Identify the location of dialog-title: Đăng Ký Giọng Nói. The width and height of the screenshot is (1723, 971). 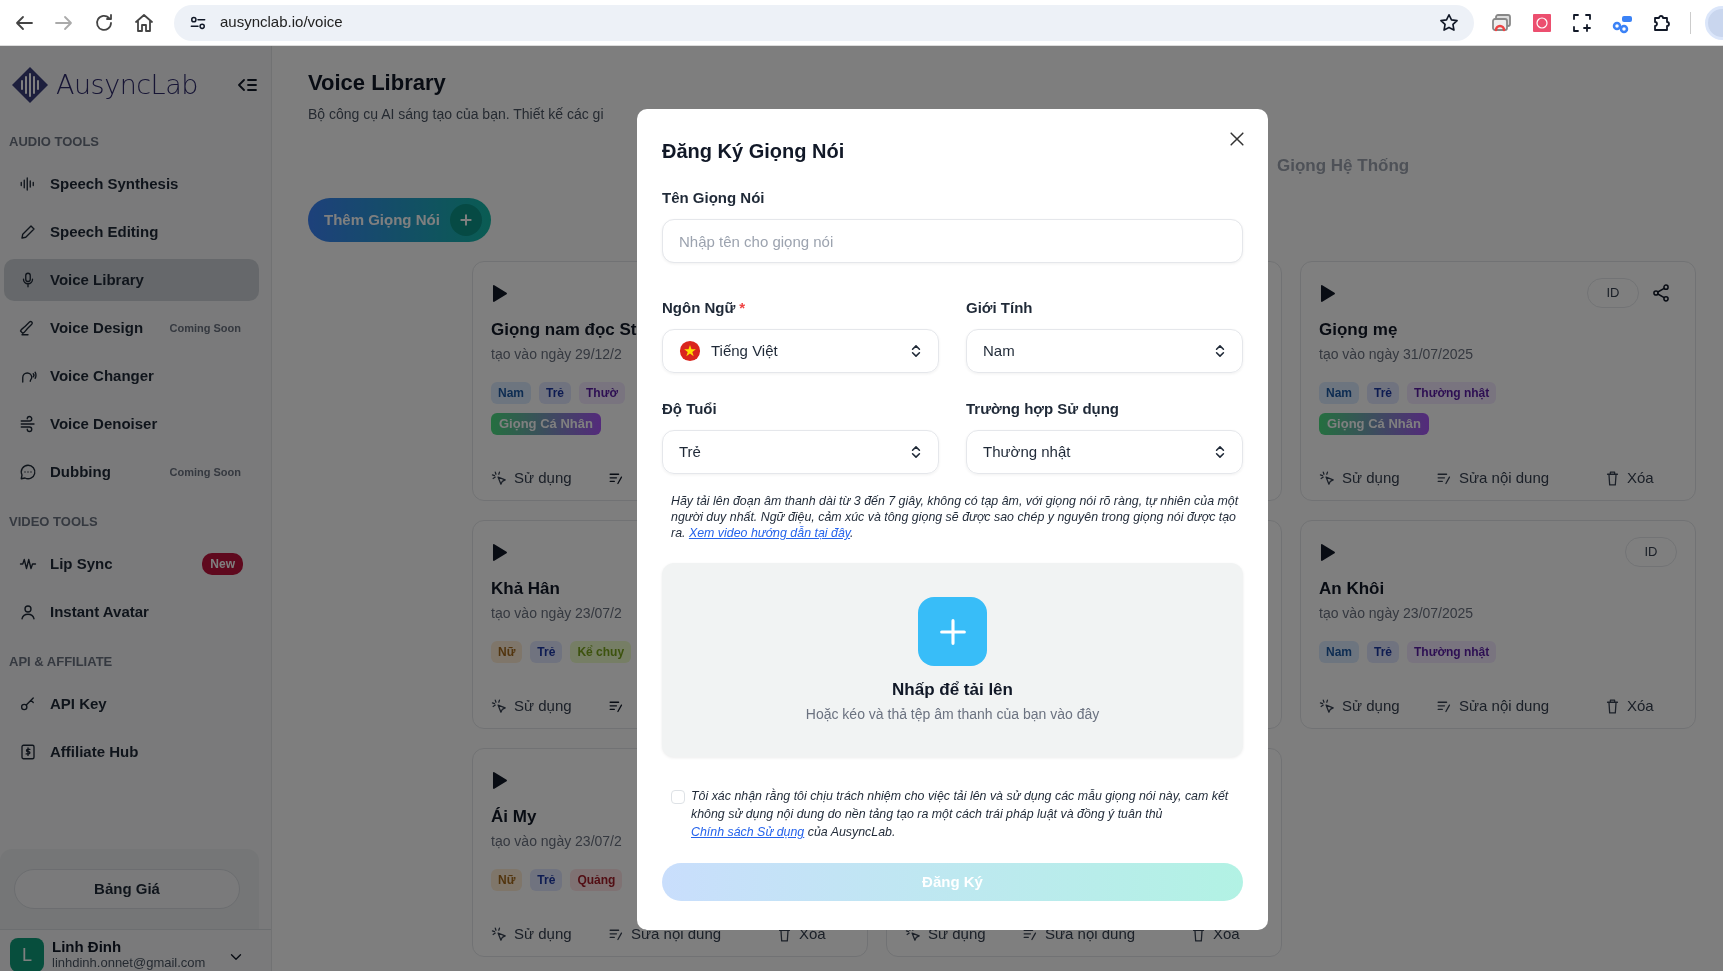
(754, 151).